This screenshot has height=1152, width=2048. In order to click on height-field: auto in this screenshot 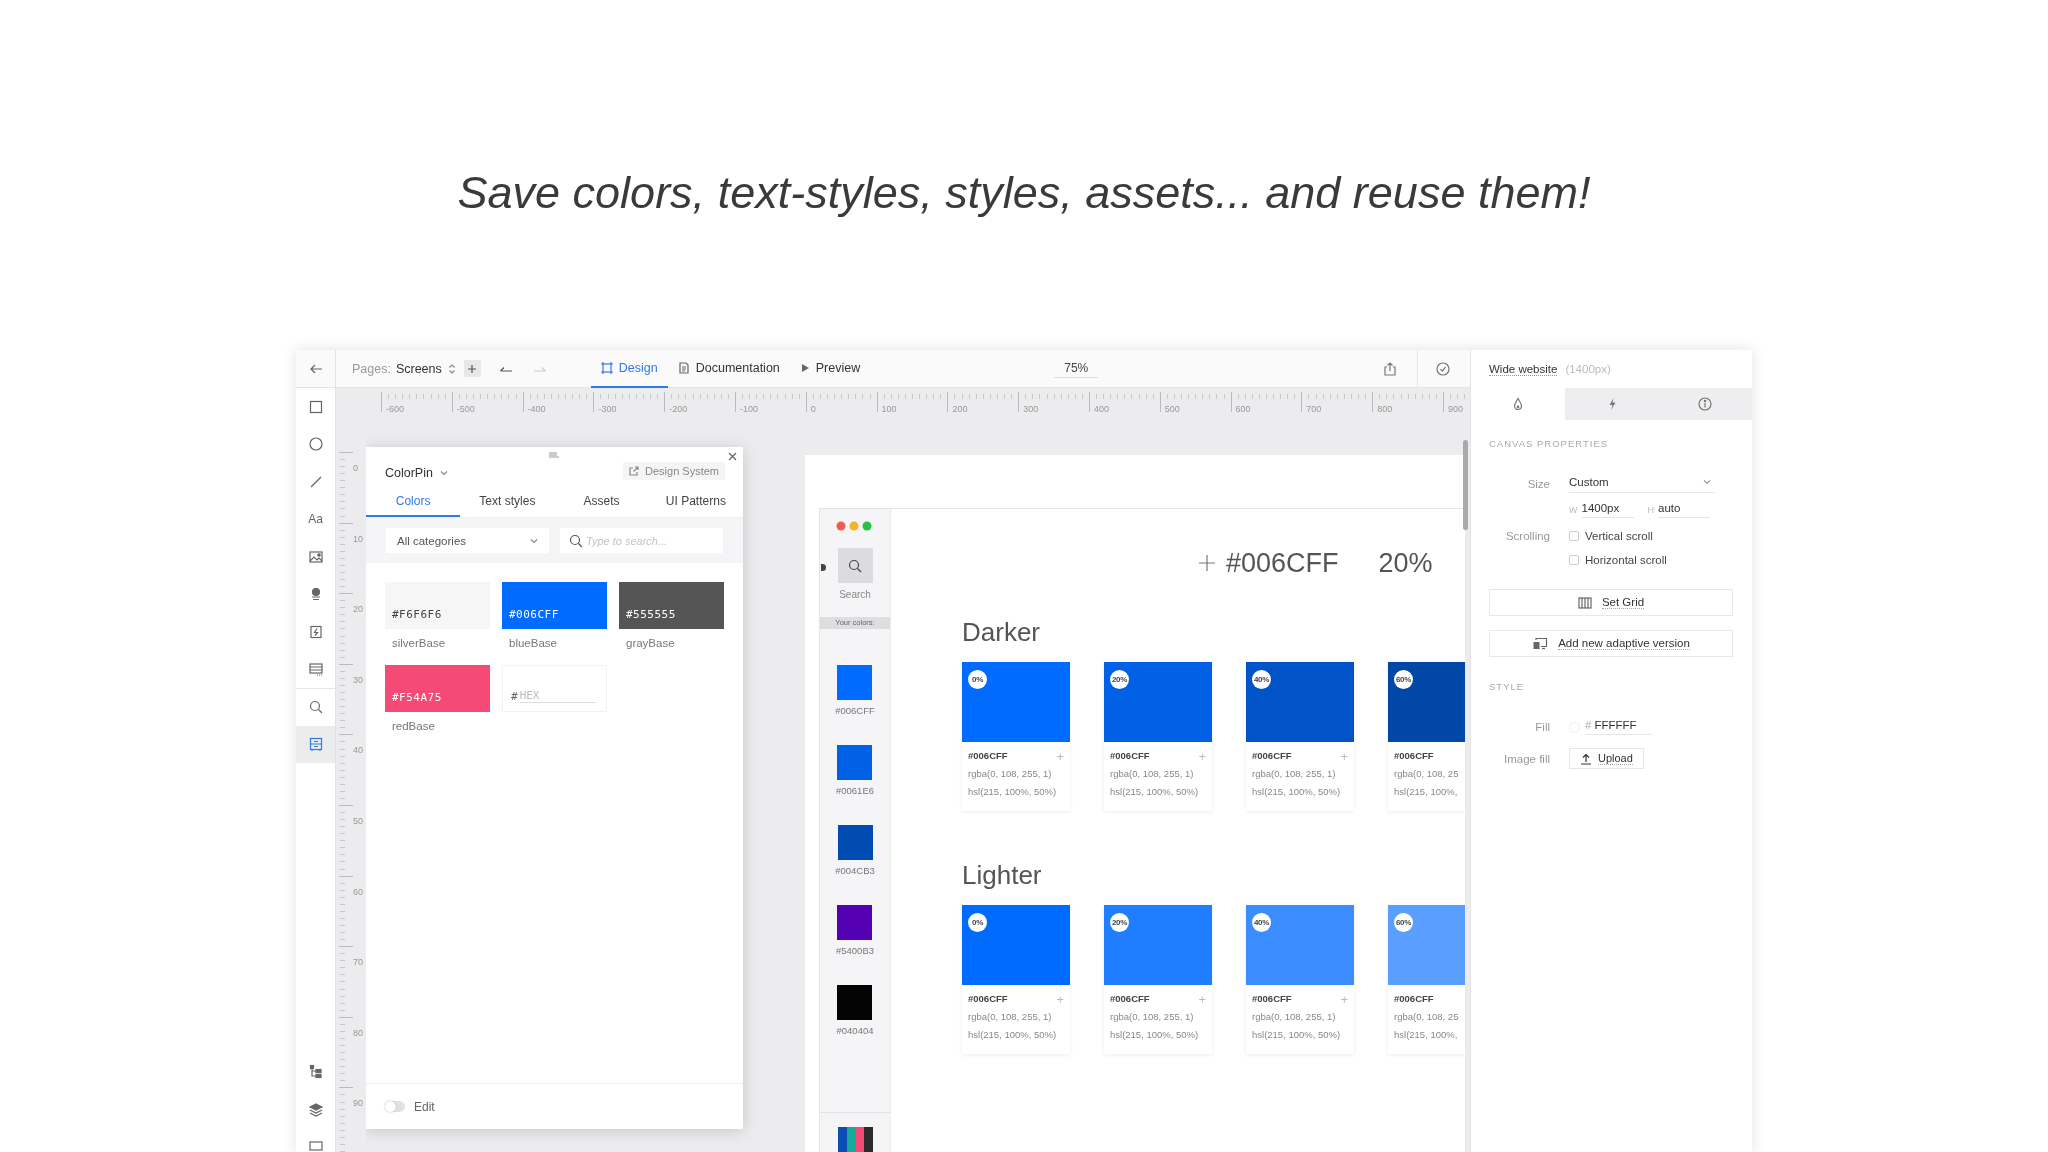, I will do `click(1684, 510)`.